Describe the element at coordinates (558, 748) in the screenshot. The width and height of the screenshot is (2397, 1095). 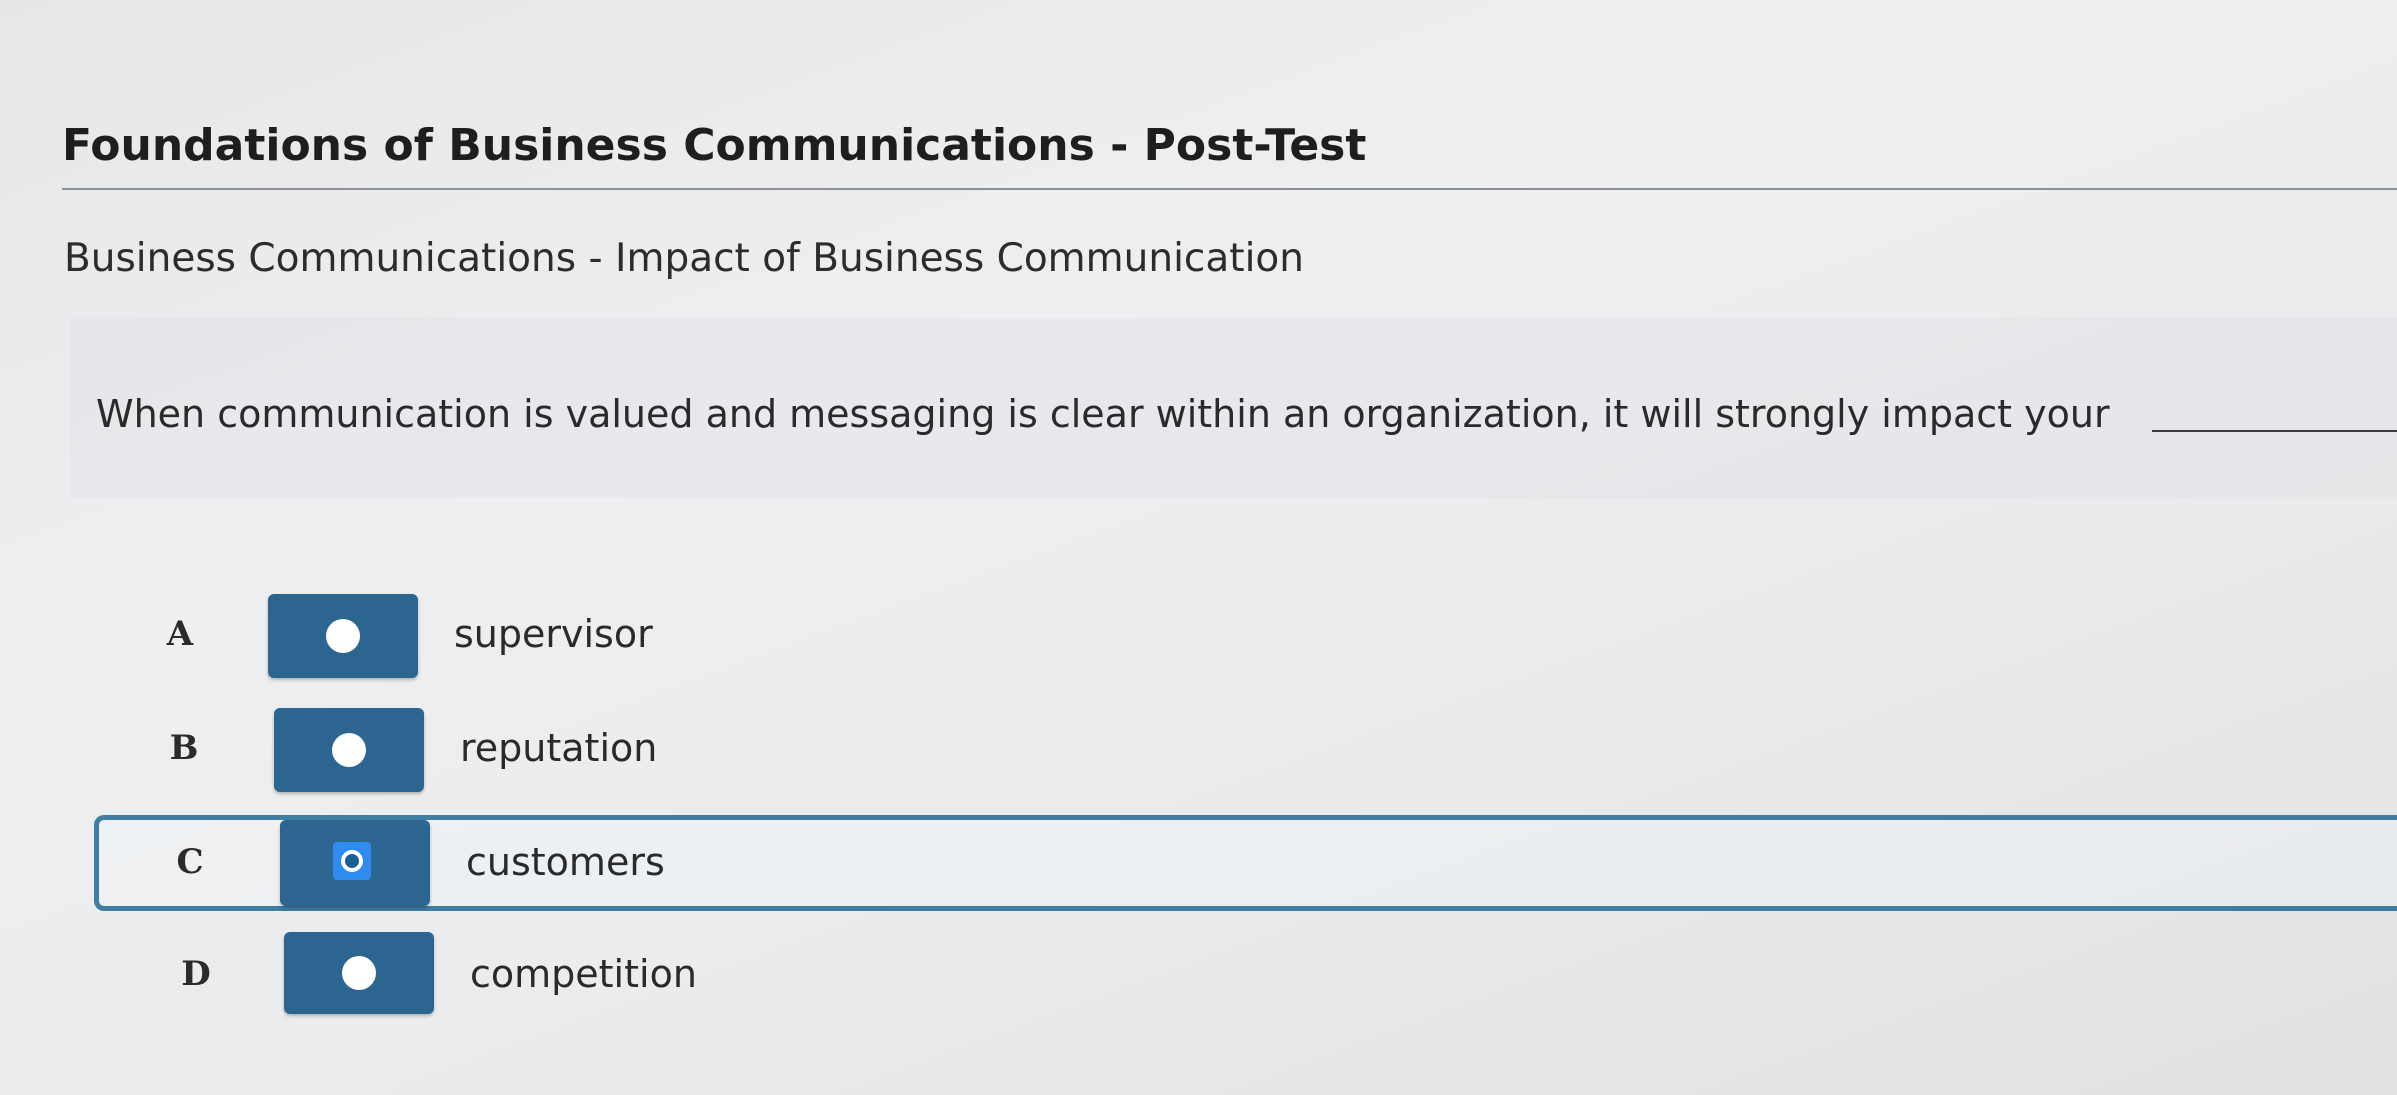
I see `option-label-b: reputation` at that location.